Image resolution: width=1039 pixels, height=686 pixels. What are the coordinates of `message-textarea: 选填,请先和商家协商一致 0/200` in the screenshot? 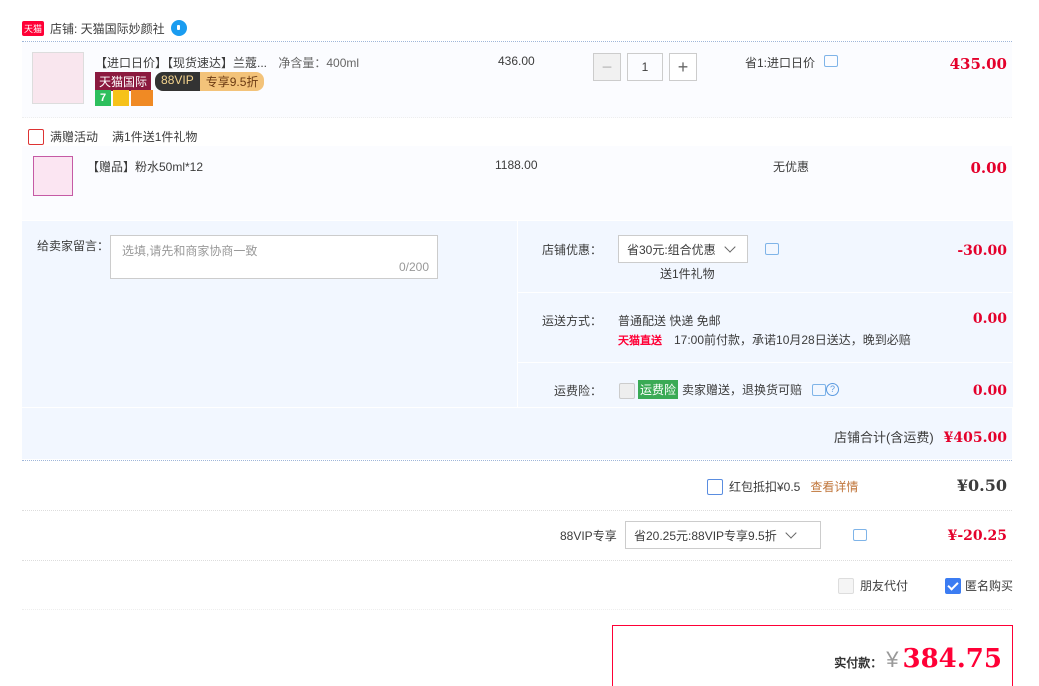 It's located at (274, 257).